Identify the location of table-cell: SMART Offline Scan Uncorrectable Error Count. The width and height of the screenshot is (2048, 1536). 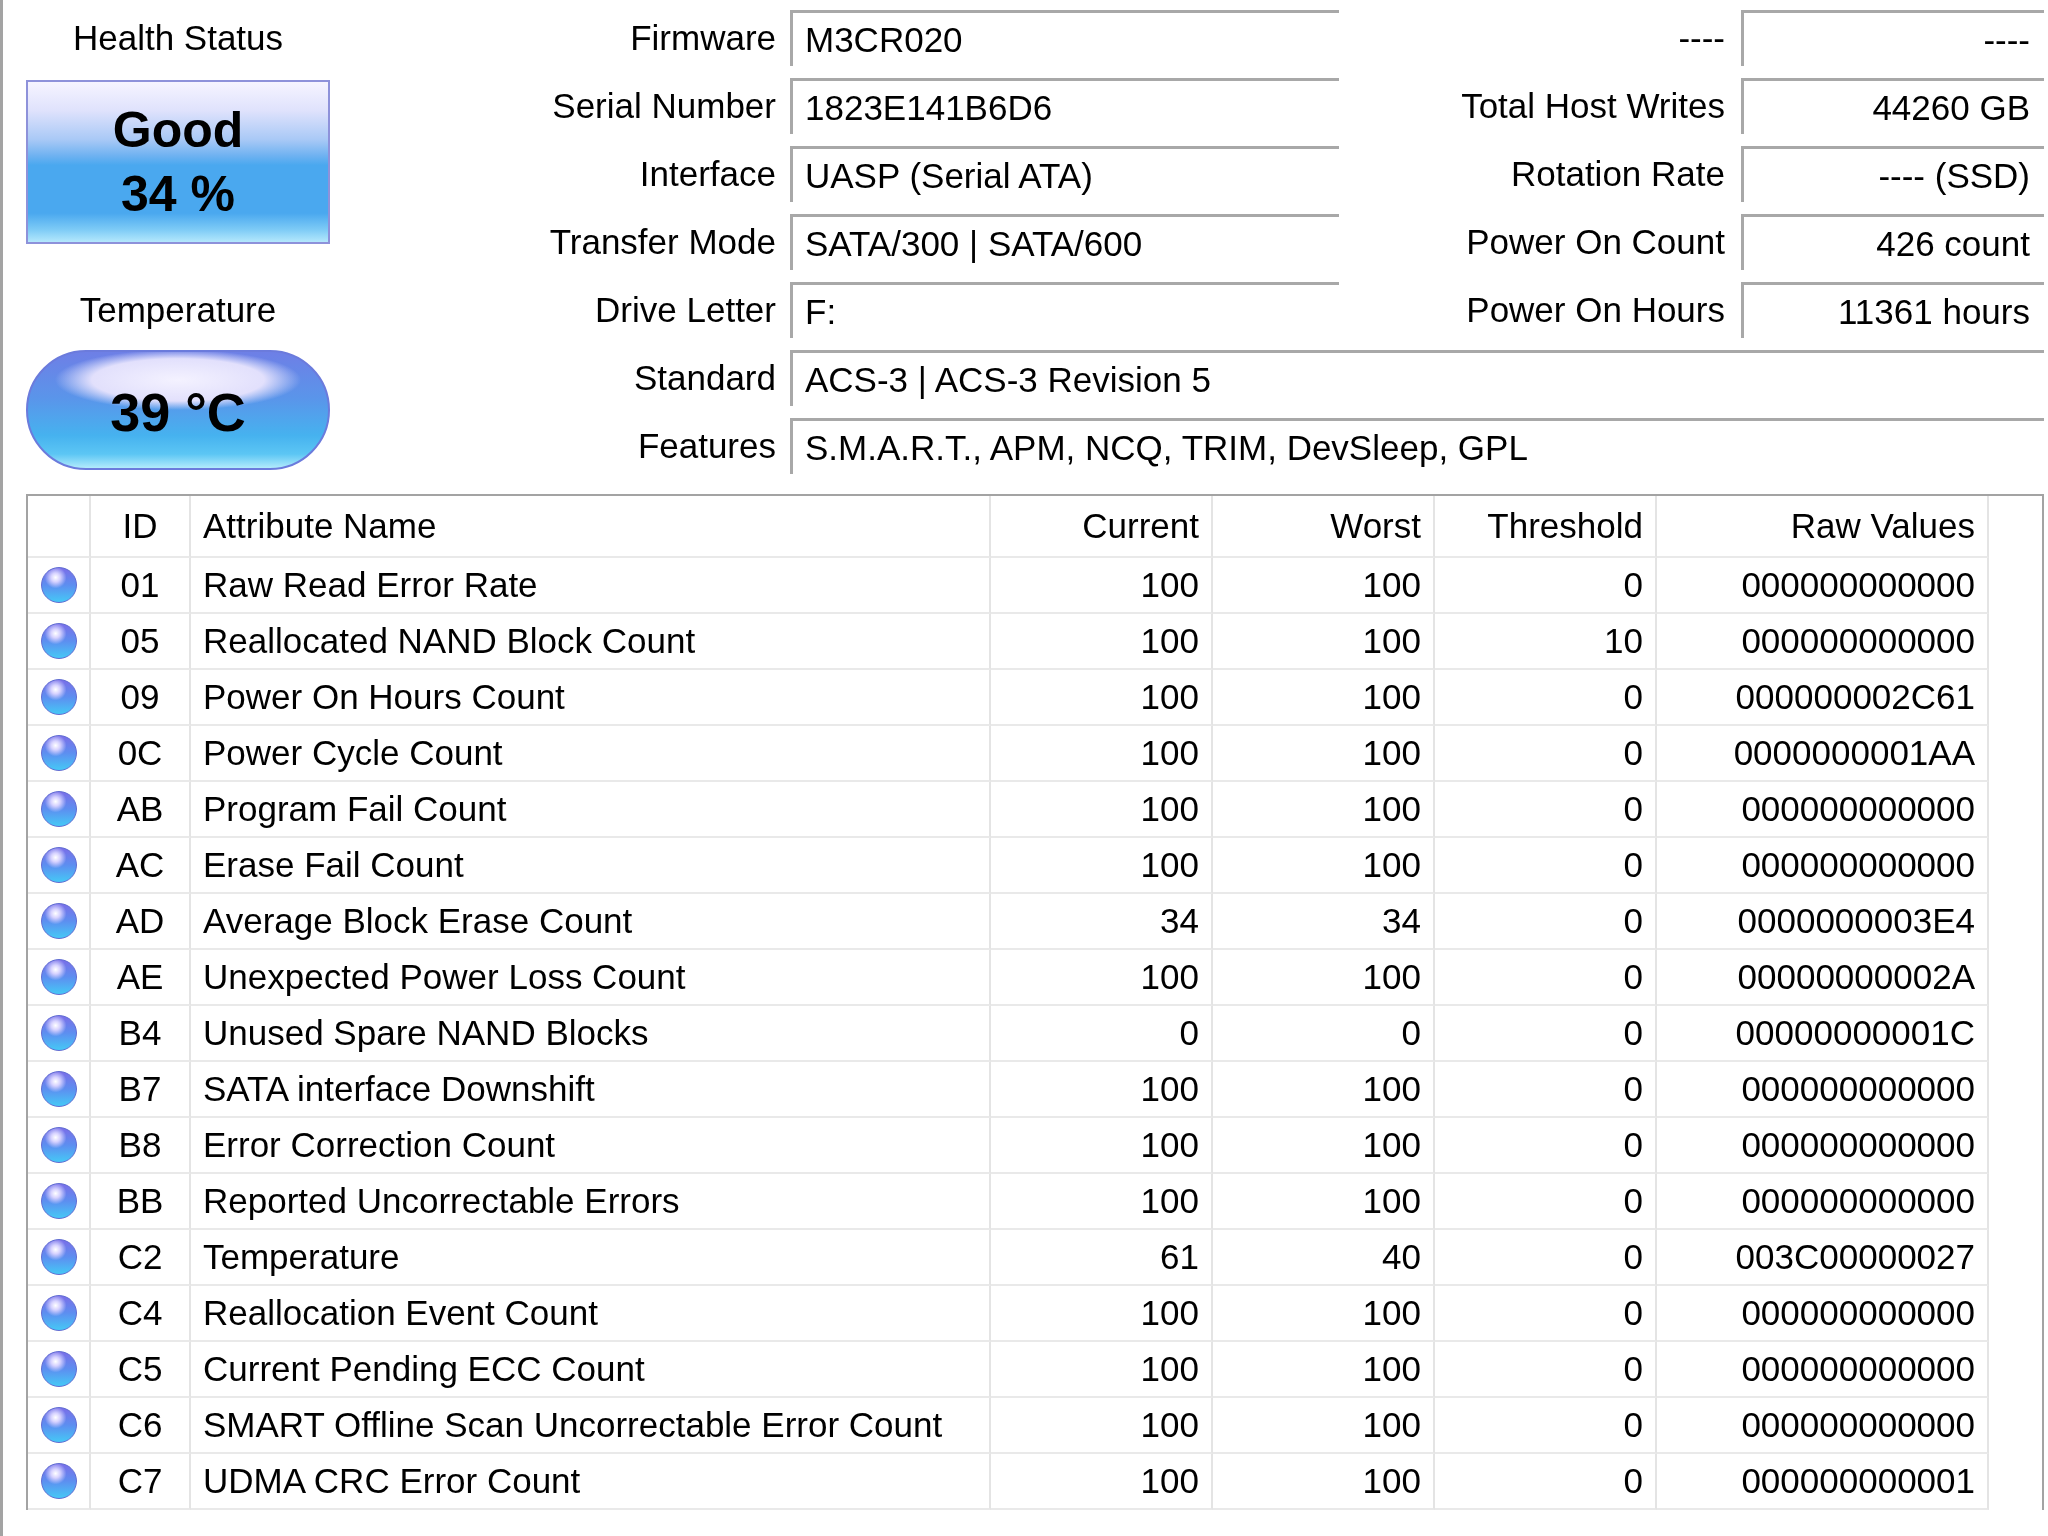
(591, 1426).